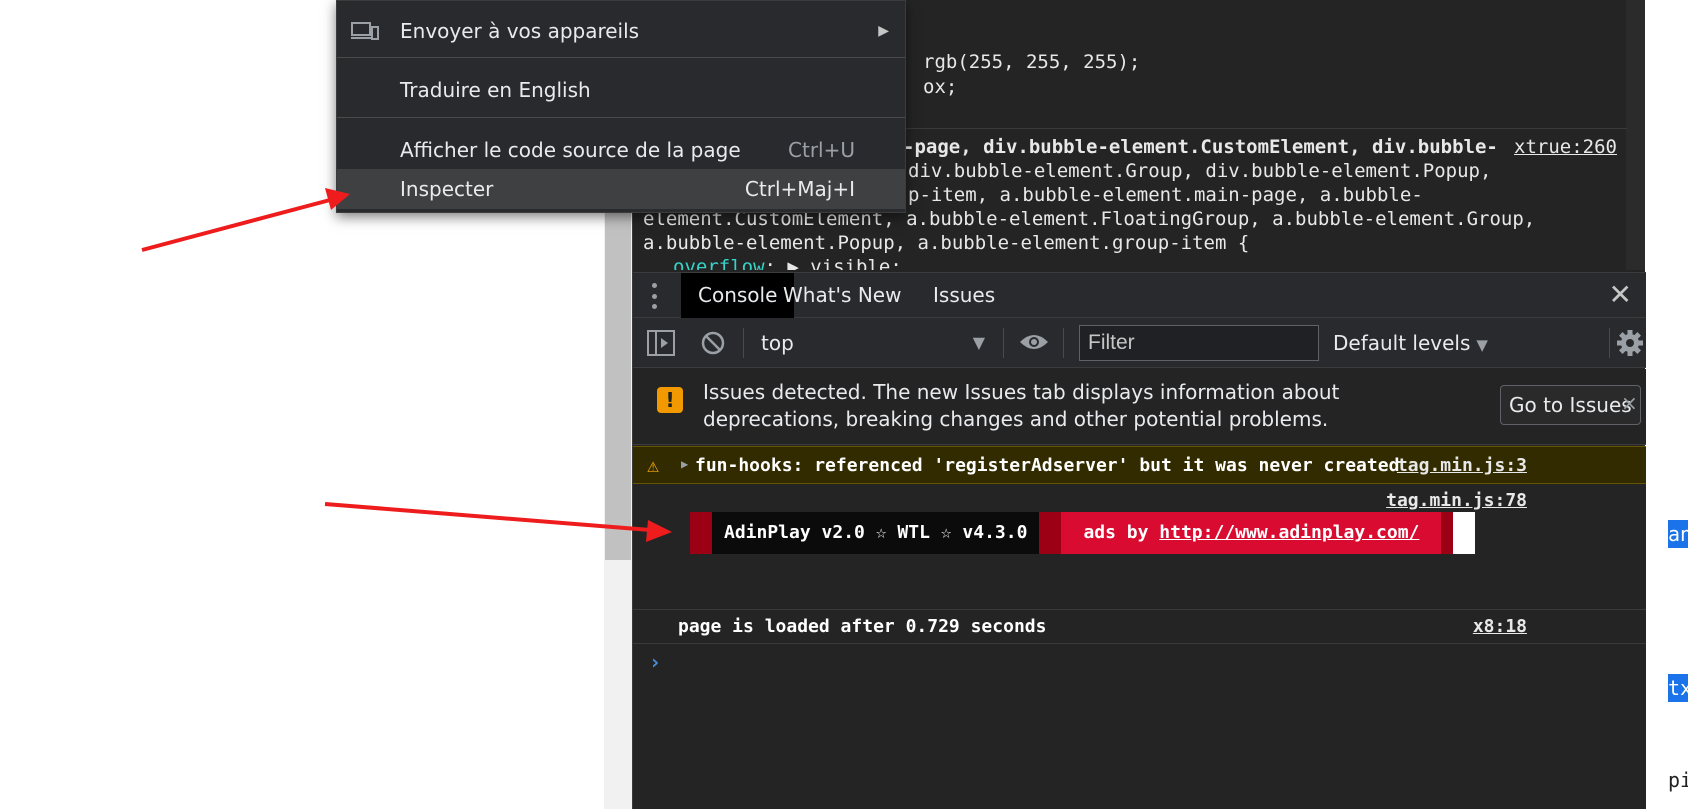  I want to click on levels-label: Default levels, so click(1402, 343).